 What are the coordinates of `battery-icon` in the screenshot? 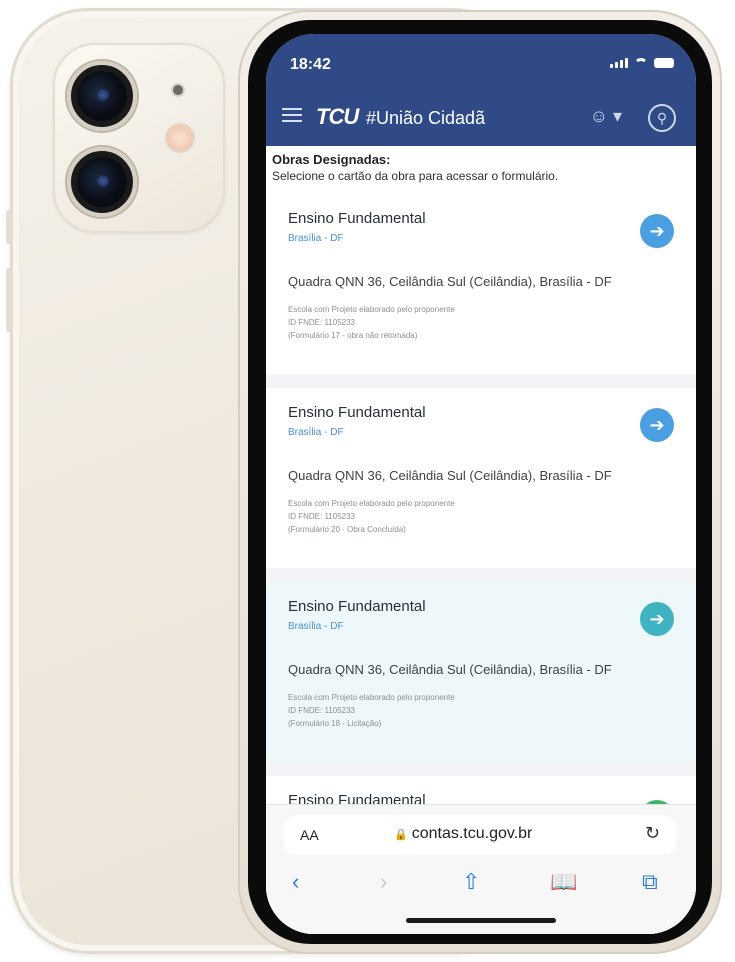 It's located at (664, 63).